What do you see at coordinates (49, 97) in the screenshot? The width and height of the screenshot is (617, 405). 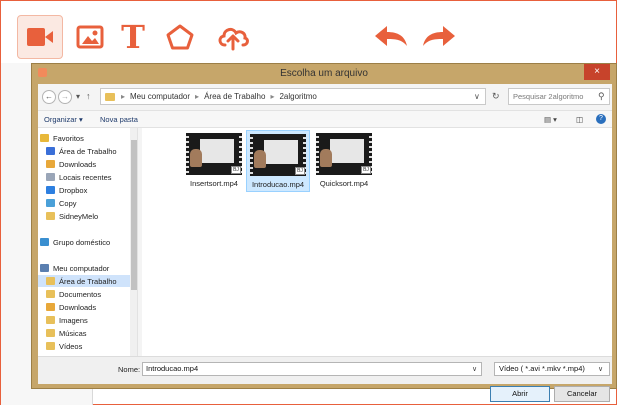 I see `back-button: ←` at bounding box center [49, 97].